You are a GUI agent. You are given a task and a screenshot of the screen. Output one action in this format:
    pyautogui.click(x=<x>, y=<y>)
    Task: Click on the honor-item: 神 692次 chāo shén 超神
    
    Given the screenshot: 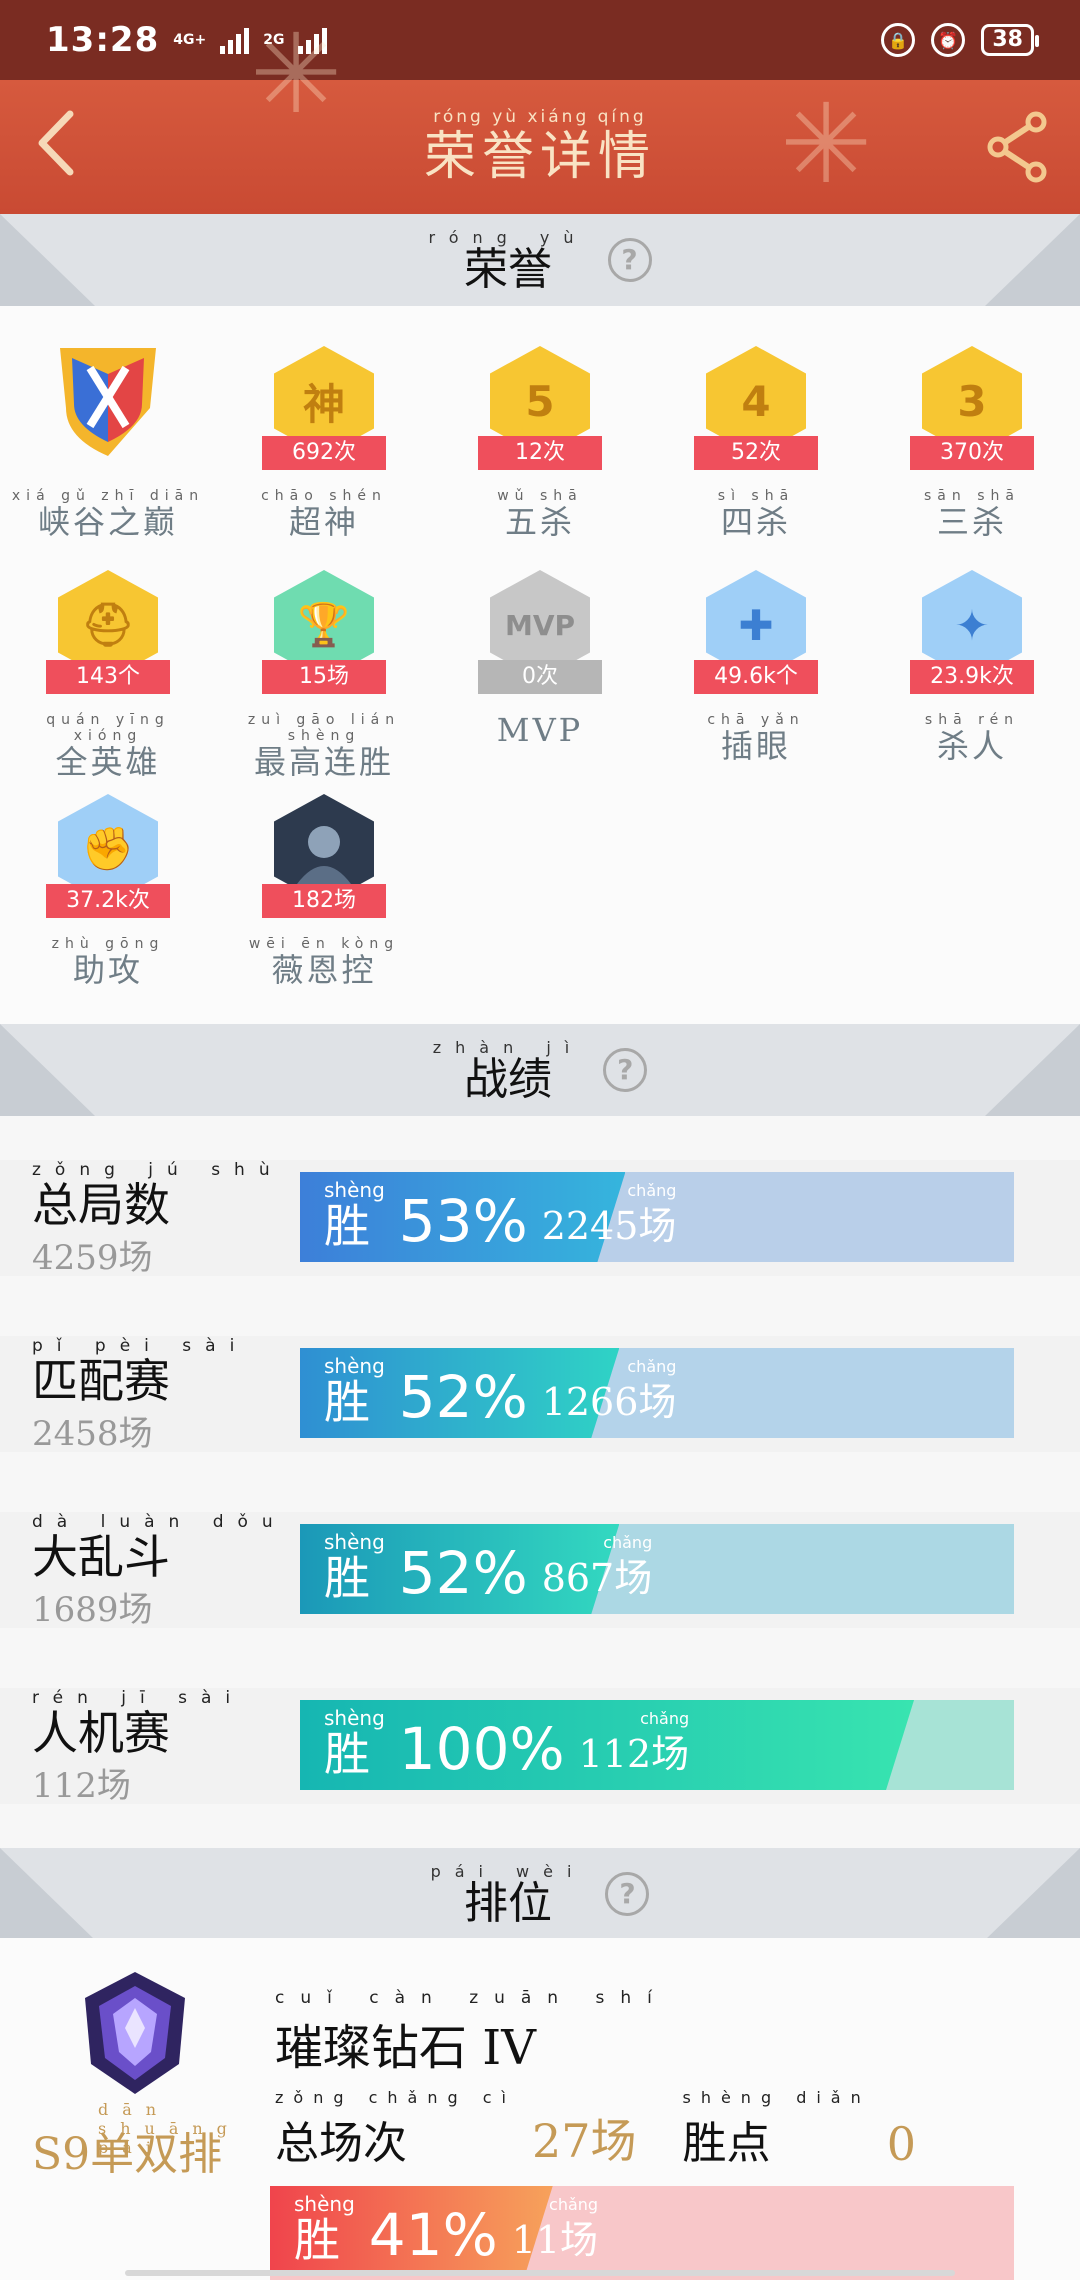 What is the action you would take?
    pyautogui.click(x=324, y=439)
    